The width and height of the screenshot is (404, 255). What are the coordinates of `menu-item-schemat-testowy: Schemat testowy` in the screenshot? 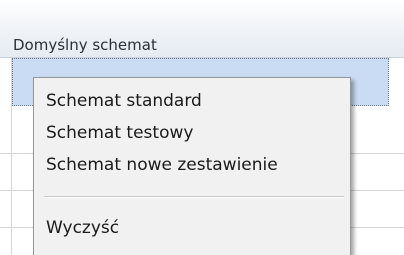 It's located at (119, 133).